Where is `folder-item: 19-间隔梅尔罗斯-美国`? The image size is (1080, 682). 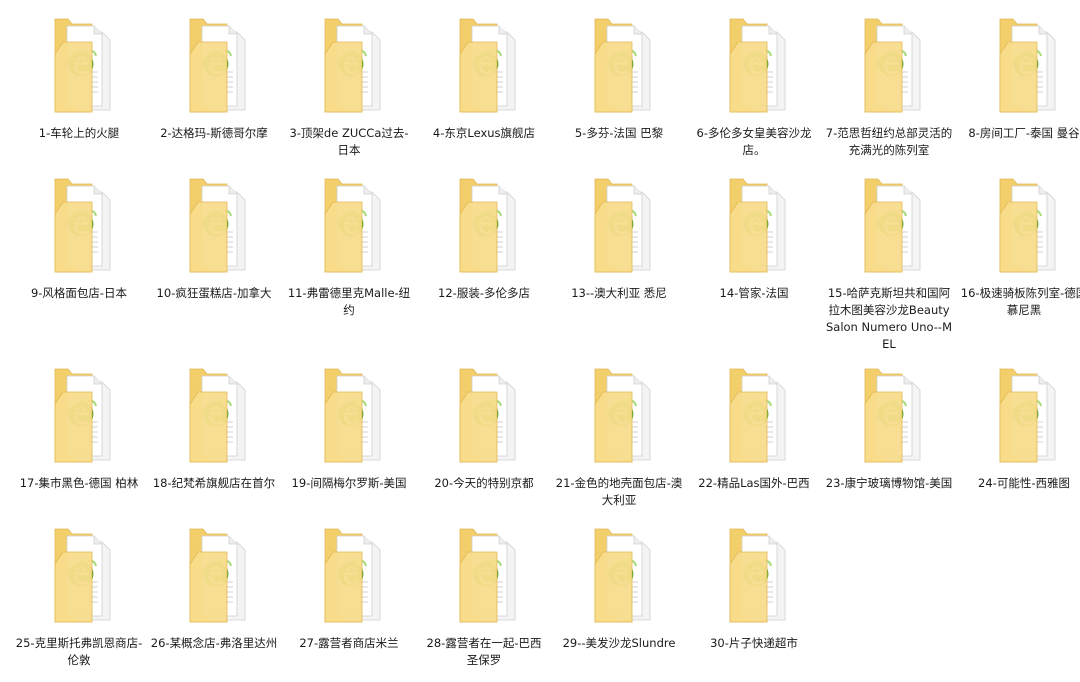
folder-item: 19-间隔梅尔罗斯-美国 is located at coordinates (349, 427).